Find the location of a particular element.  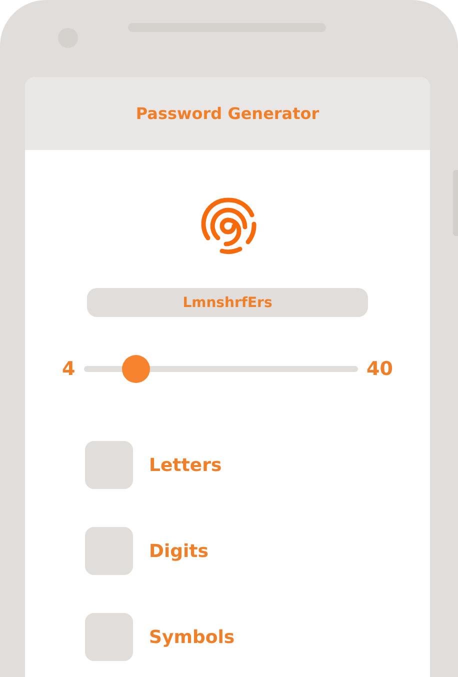

option-label: Letters is located at coordinates (185, 465).